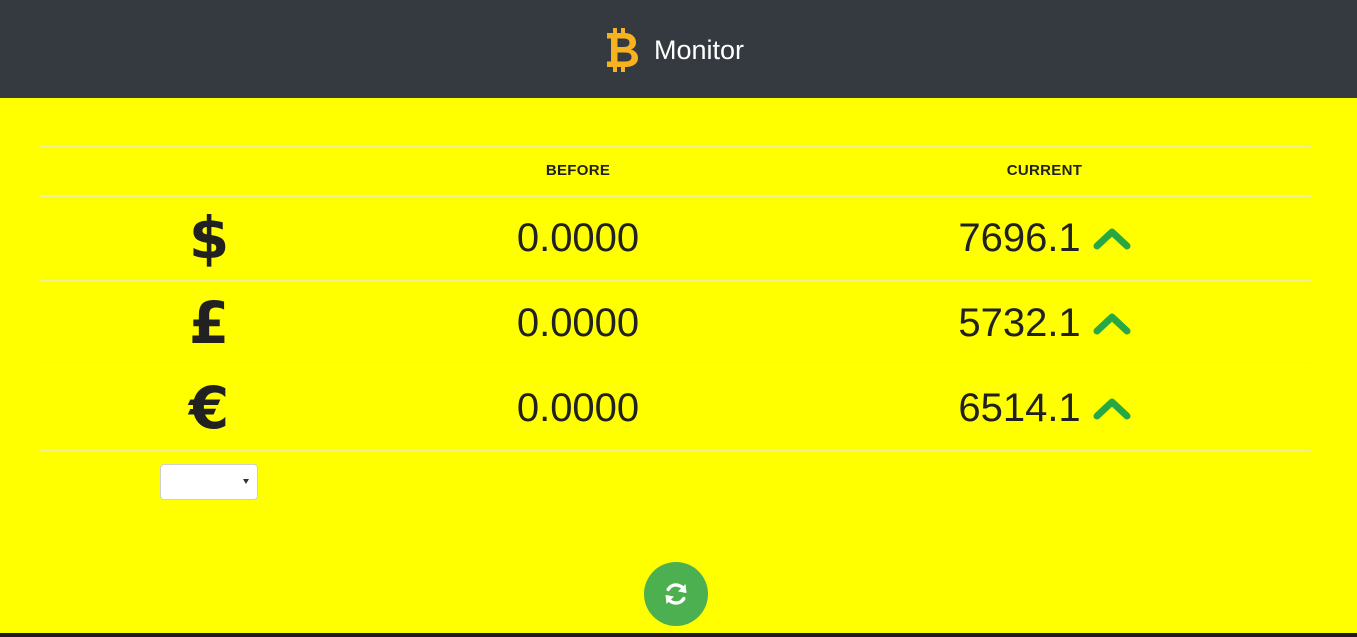 The height and width of the screenshot is (637, 1357). I want to click on current-value: 5732.1, so click(1019, 322).